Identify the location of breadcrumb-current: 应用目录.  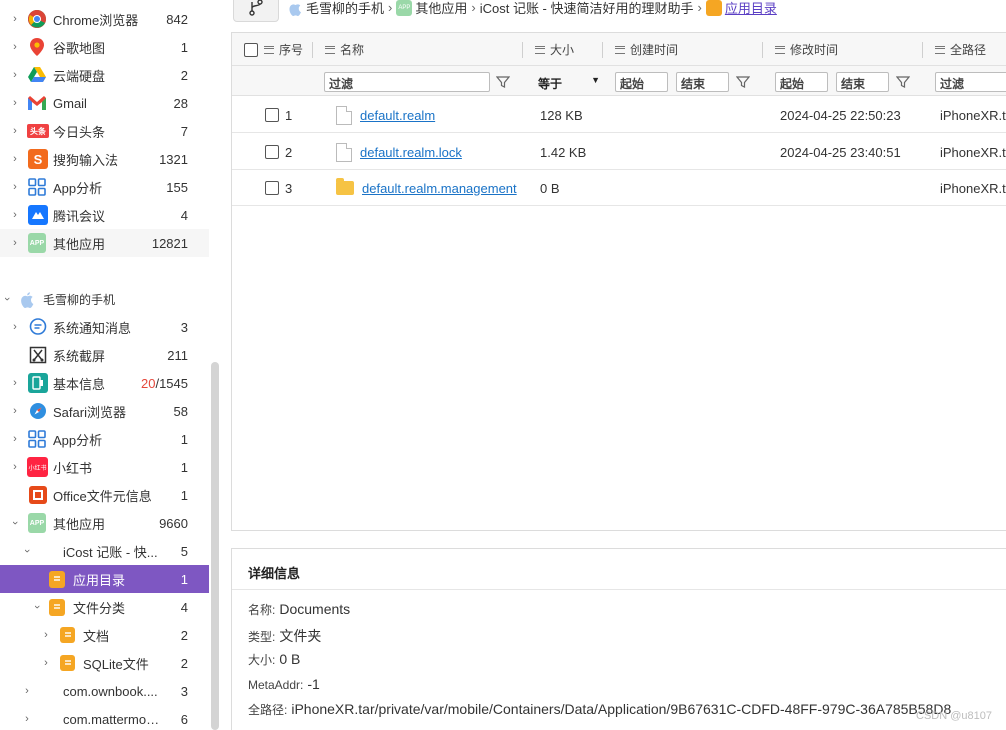
(751, 8).